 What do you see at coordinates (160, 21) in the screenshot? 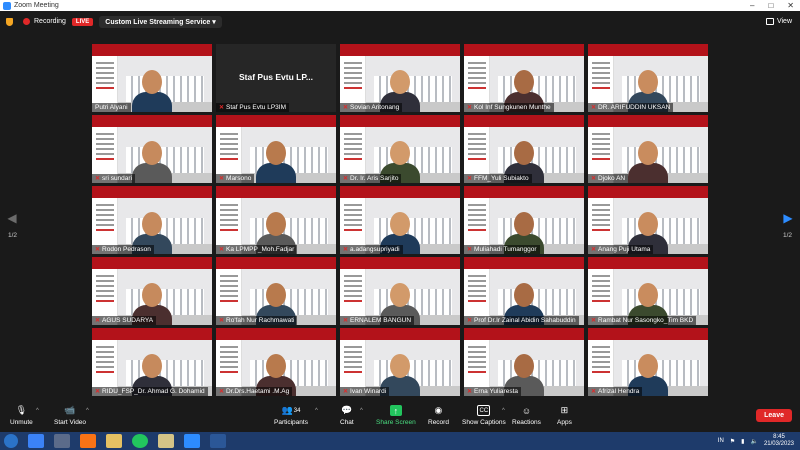
I see `live-stream-dropdown: Custom Live Streaming Service ▾` at bounding box center [160, 21].